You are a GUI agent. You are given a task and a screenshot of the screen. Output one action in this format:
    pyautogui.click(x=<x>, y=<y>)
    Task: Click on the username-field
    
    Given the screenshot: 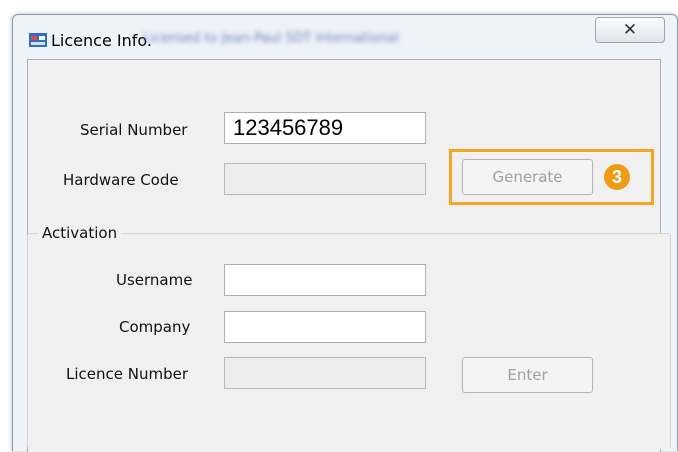 What is the action you would take?
    pyautogui.click(x=325, y=280)
    